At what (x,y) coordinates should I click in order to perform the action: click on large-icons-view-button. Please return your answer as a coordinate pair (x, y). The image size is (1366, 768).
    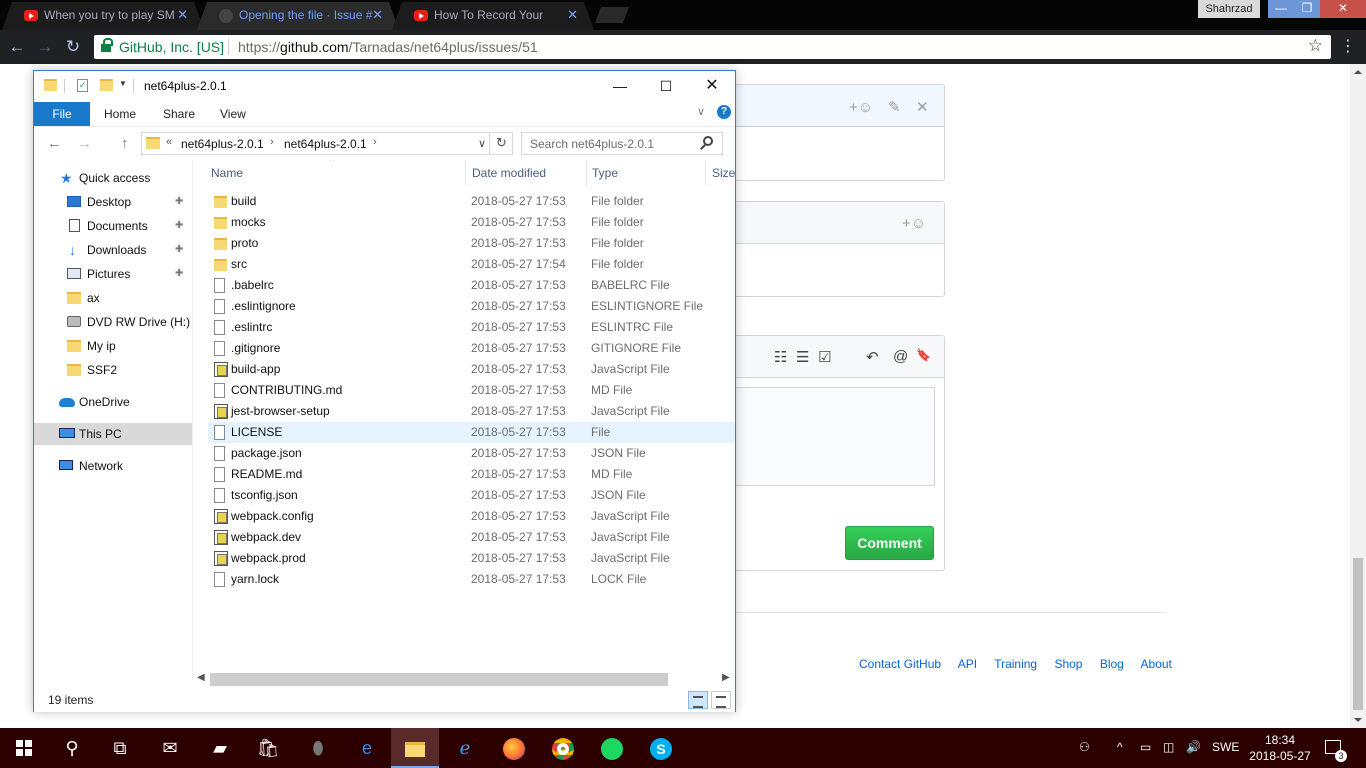
    Looking at the image, I should click on (721, 700).